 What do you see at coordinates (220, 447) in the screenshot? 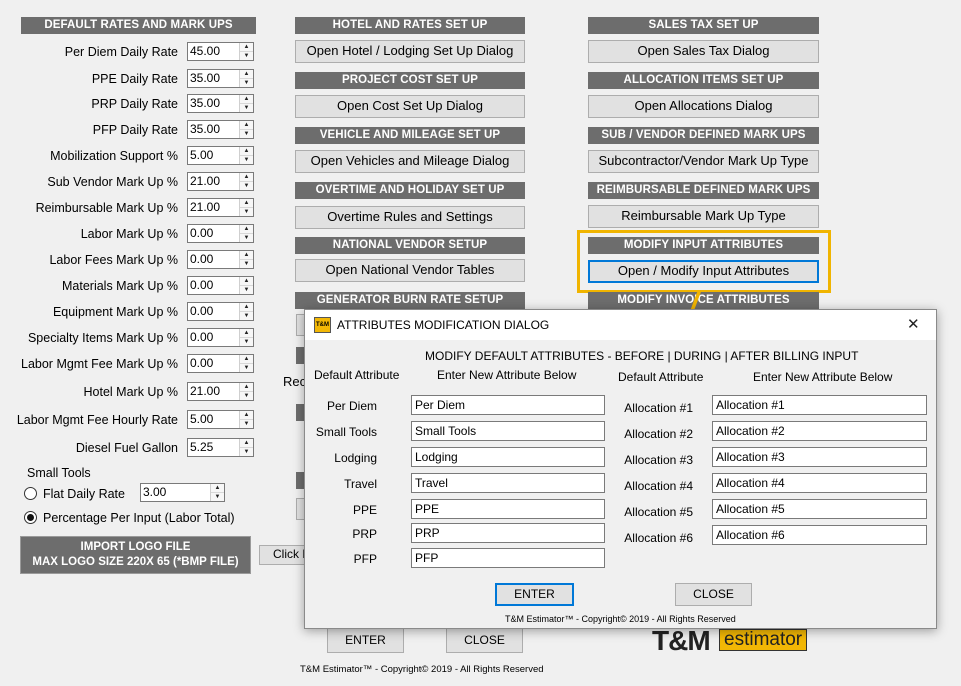
I see `rate-input: 5.25 ▲ ▼` at bounding box center [220, 447].